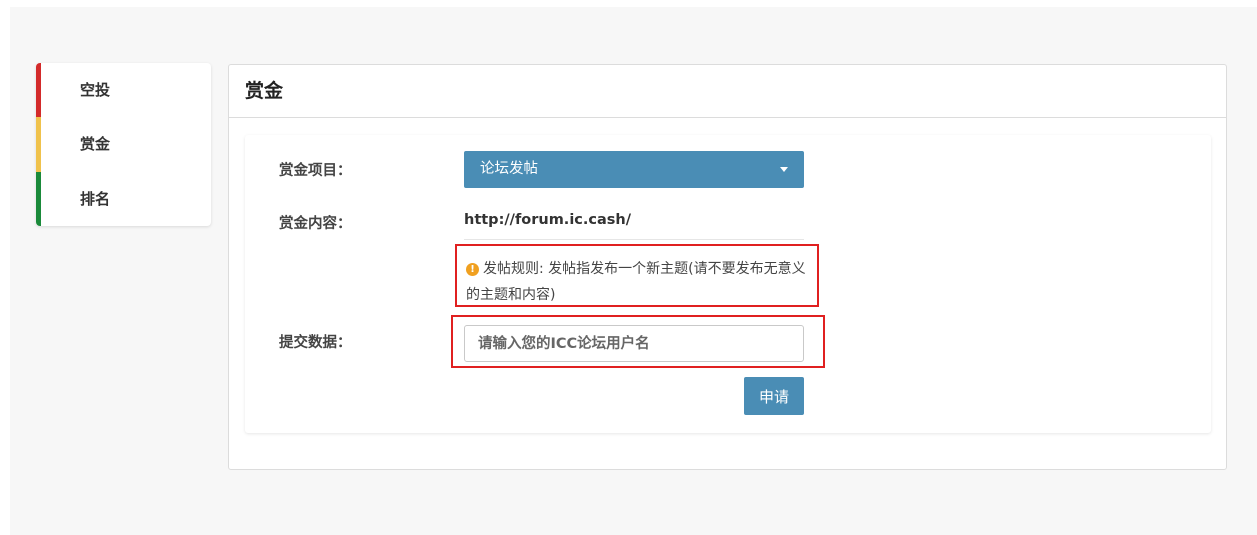 This screenshot has width=1257, height=535. Describe the element at coordinates (95, 144) in the screenshot. I see `sidebar-item-label: 赏金` at that location.